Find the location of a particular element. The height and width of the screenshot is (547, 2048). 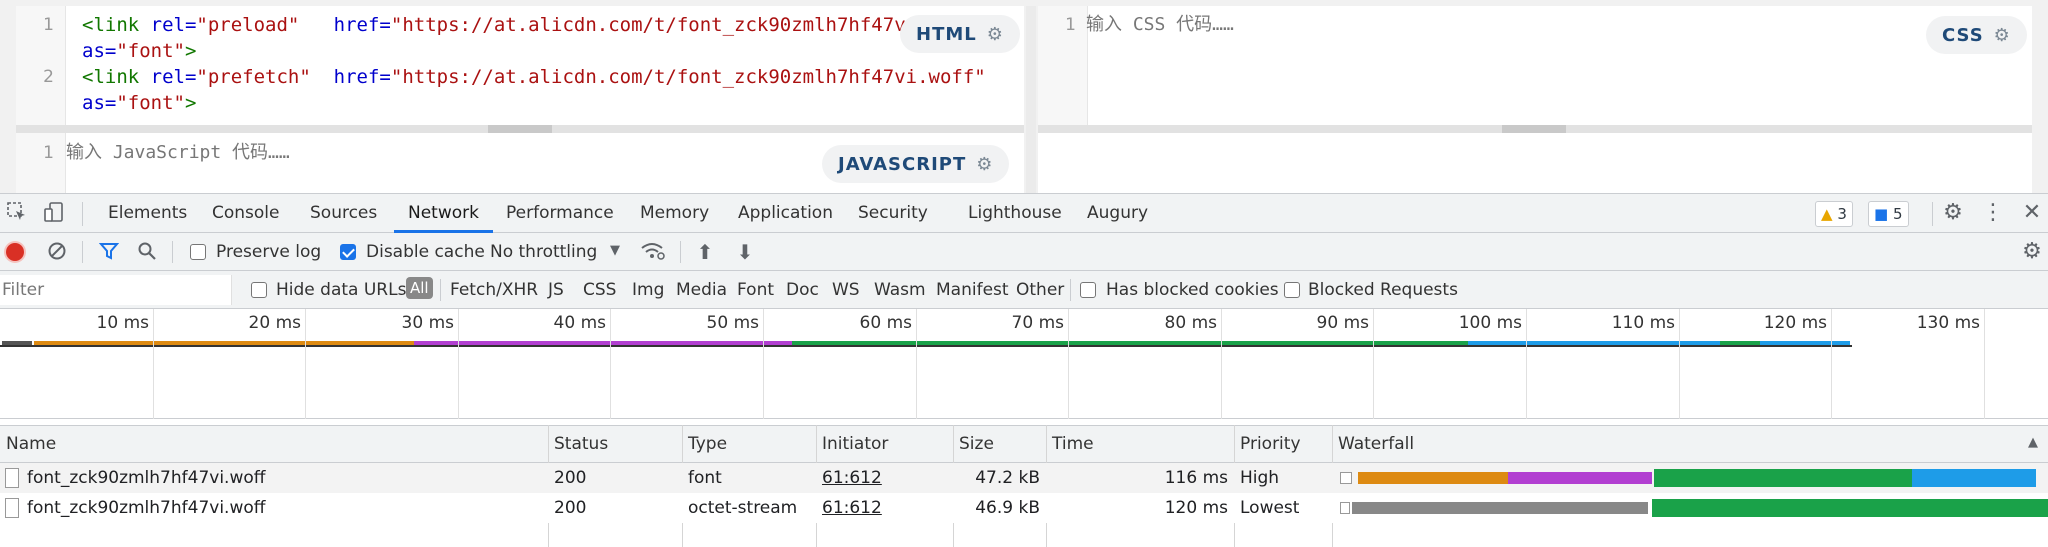

chevron-down-icon: ▼ is located at coordinates (615, 250).